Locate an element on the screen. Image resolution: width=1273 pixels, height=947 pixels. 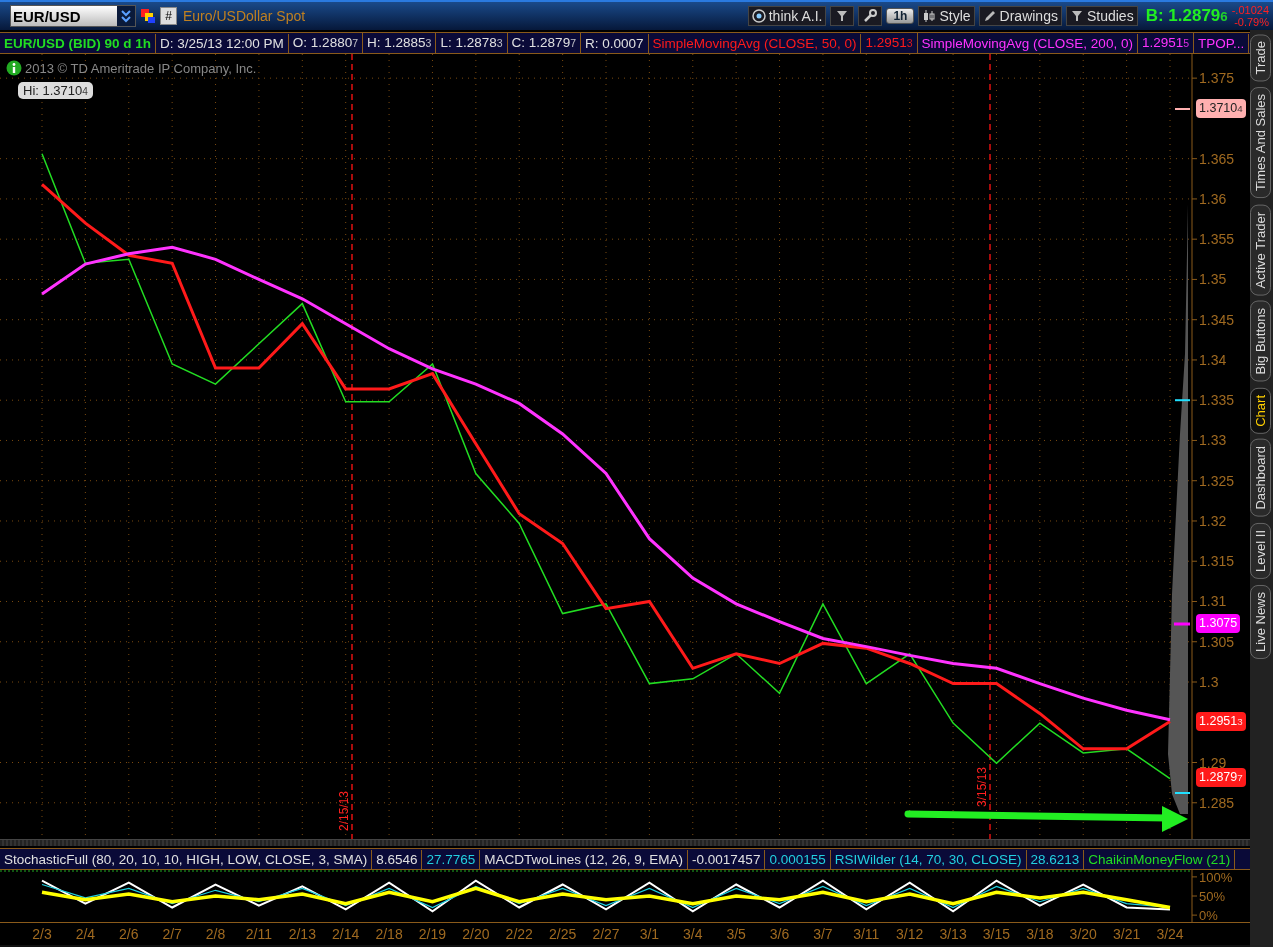
target-icon is located at coordinates (758, 16).